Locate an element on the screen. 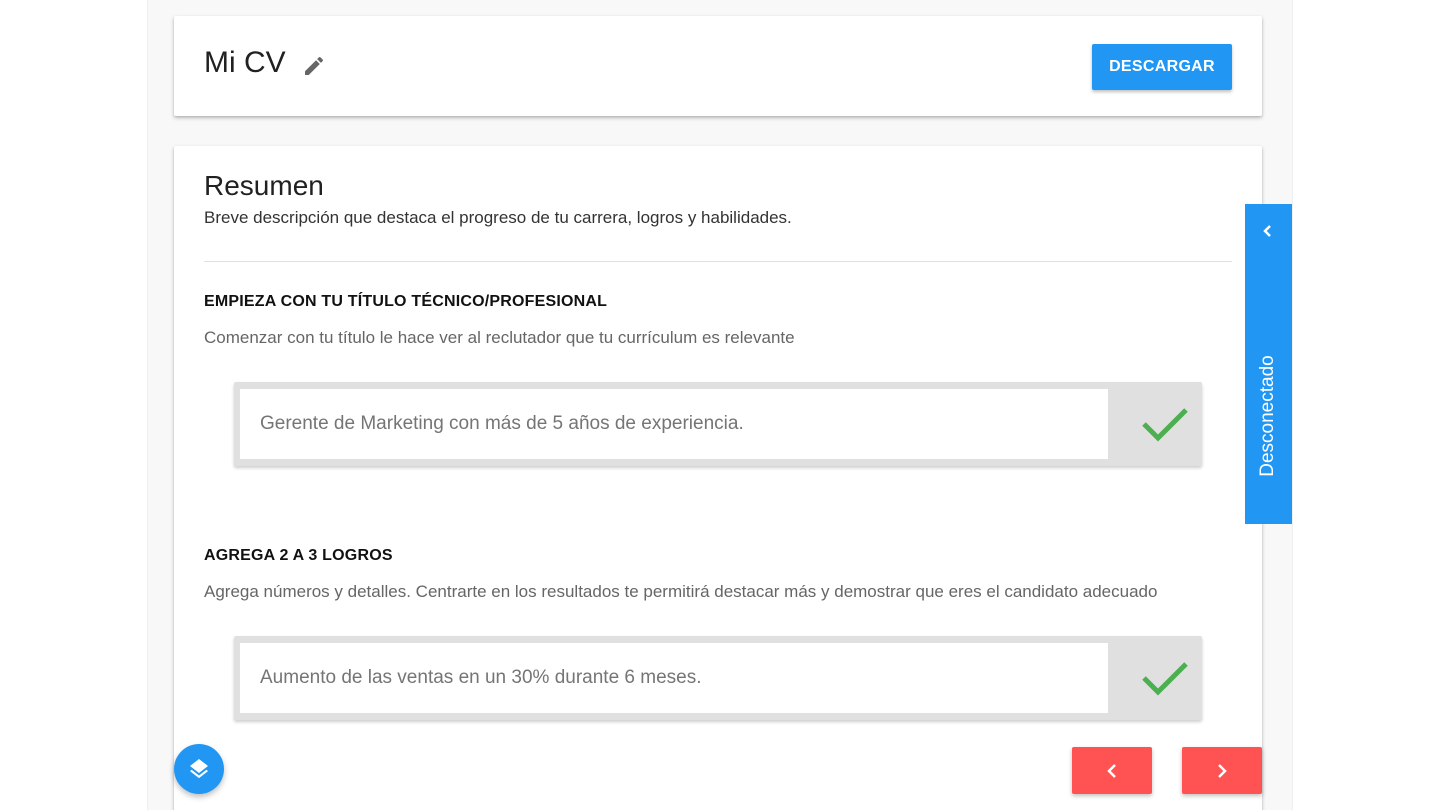 This screenshot has width=1440, height=810. download-button: DESCARGAR is located at coordinates (1162, 67).